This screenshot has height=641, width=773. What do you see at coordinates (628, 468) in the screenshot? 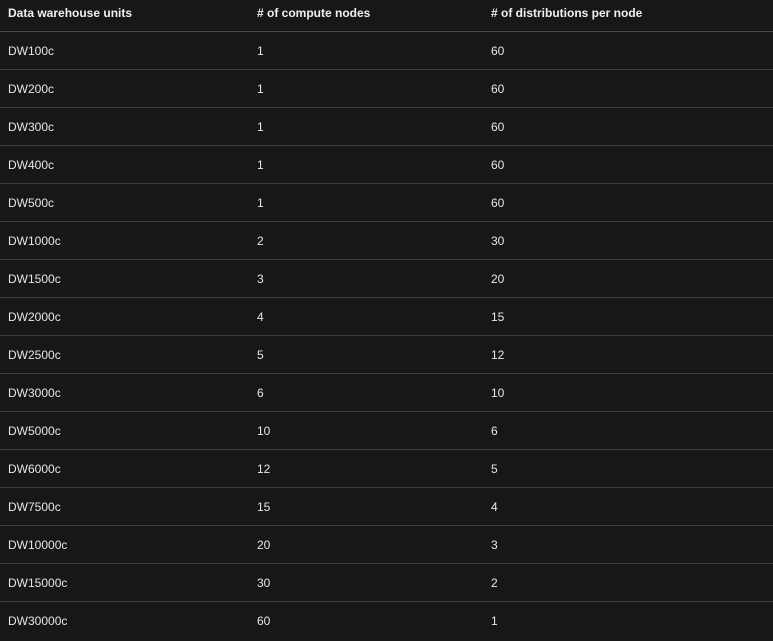
I see `cell-distributions: 5` at bounding box center [628, 468].